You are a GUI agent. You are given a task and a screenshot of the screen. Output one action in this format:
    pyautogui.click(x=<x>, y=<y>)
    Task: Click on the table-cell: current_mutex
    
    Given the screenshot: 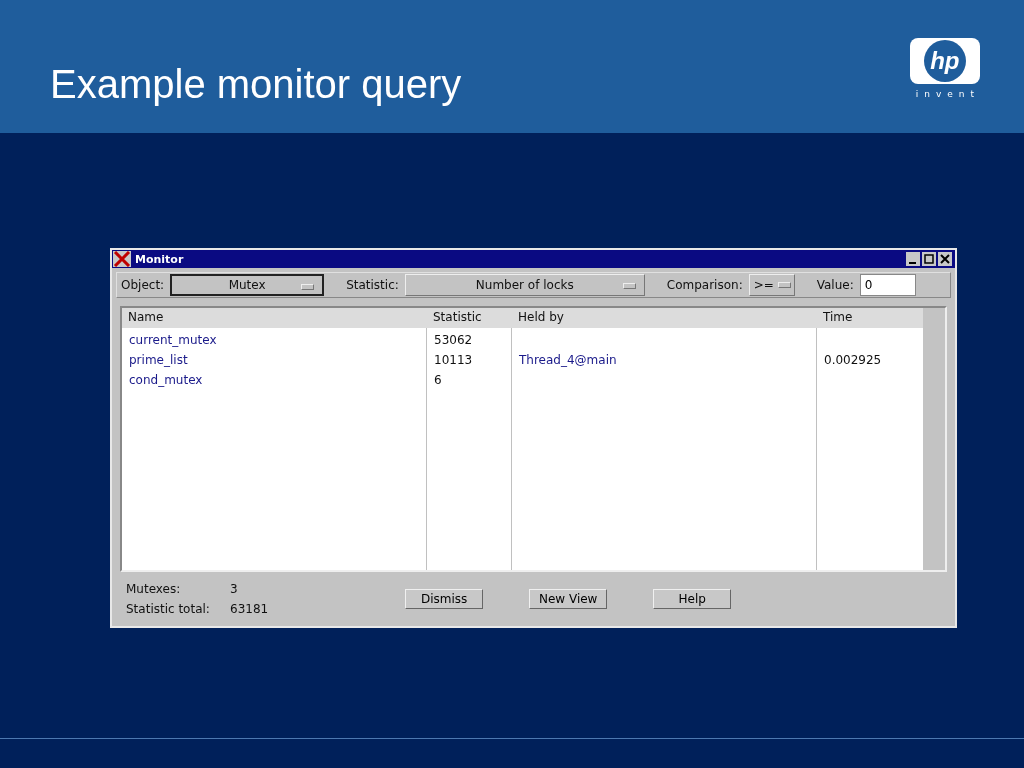 What is the action you would take?
    pyautogui.click(x=173, y=340)
    